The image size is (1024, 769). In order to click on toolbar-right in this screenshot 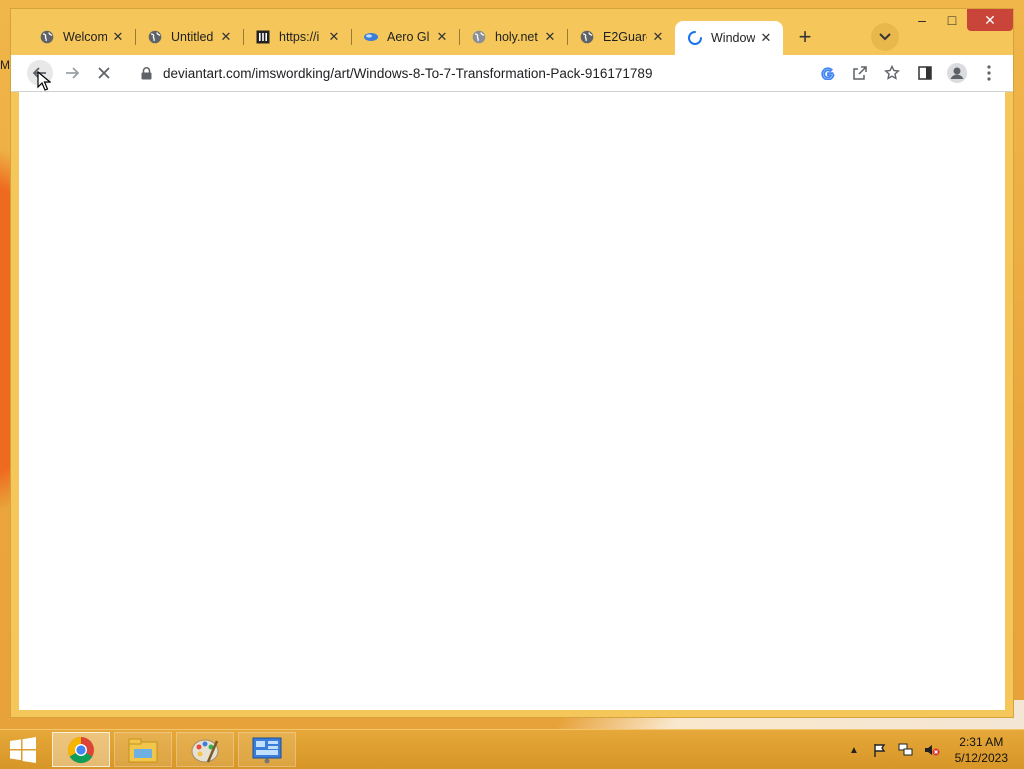, I will do `click(957, 73)`.